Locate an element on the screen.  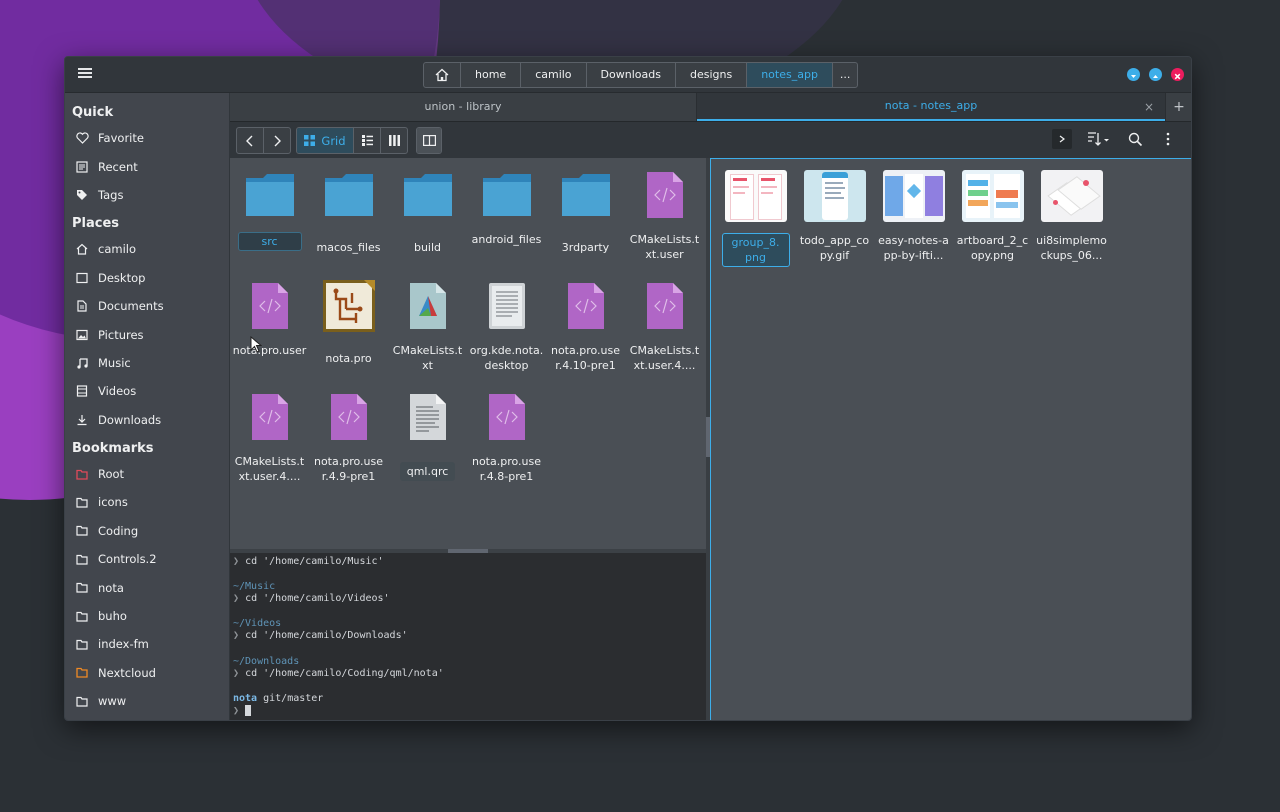
terminal-line: ~/Music is located at coordinates (254, 586).